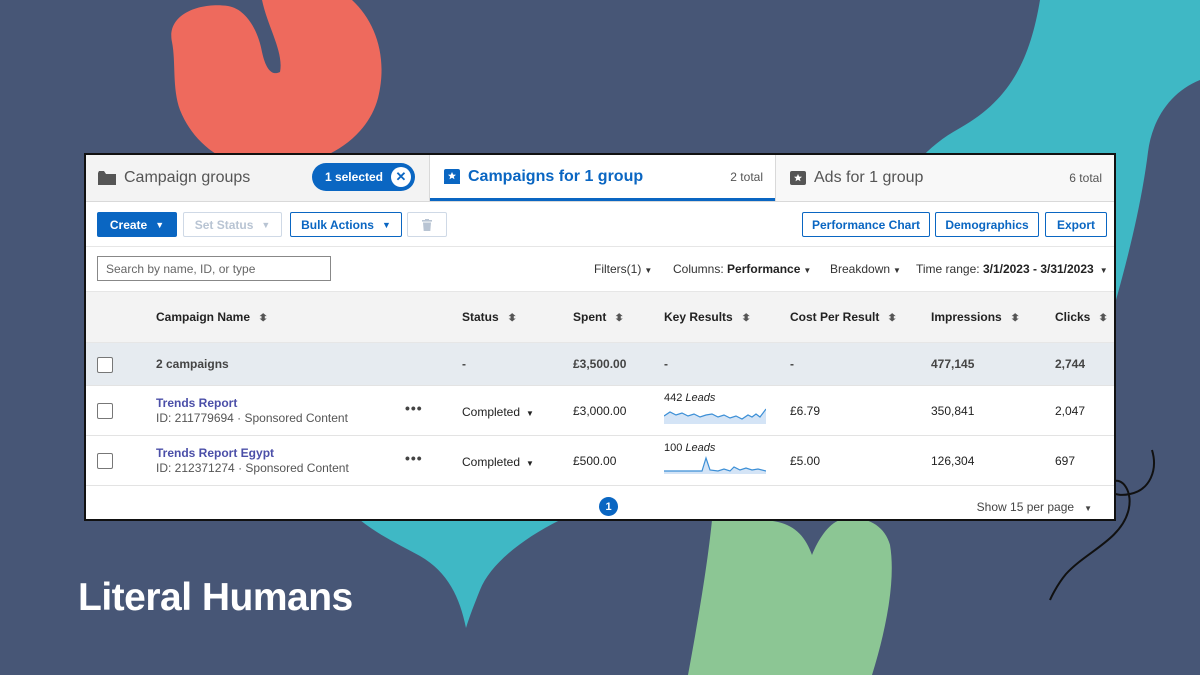 The image size is (1200, 675). Describe the element at coordinates (618, 269) in the screenshot. I see `filters-label: Filters(1)` at that location.